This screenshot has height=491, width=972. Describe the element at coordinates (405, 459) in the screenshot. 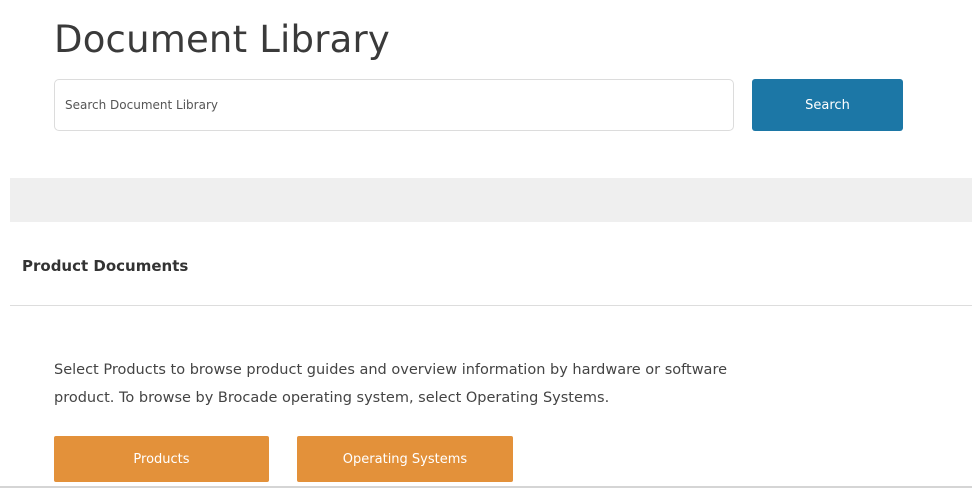

I see `operating-systems-button: Operating Systems` at that location.